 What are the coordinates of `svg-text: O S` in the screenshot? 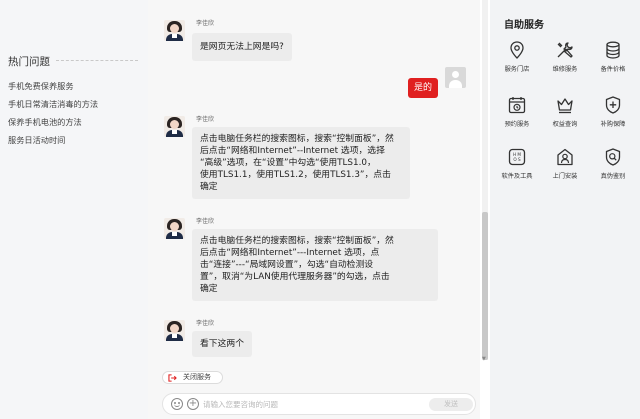 It's located at (517, 159).